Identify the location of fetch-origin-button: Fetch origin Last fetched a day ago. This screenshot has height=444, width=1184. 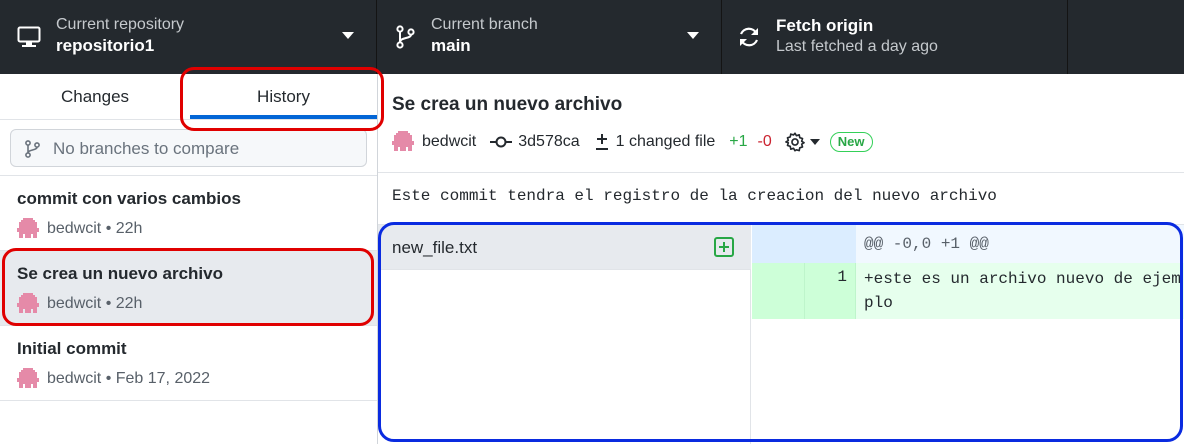
(895, 37).